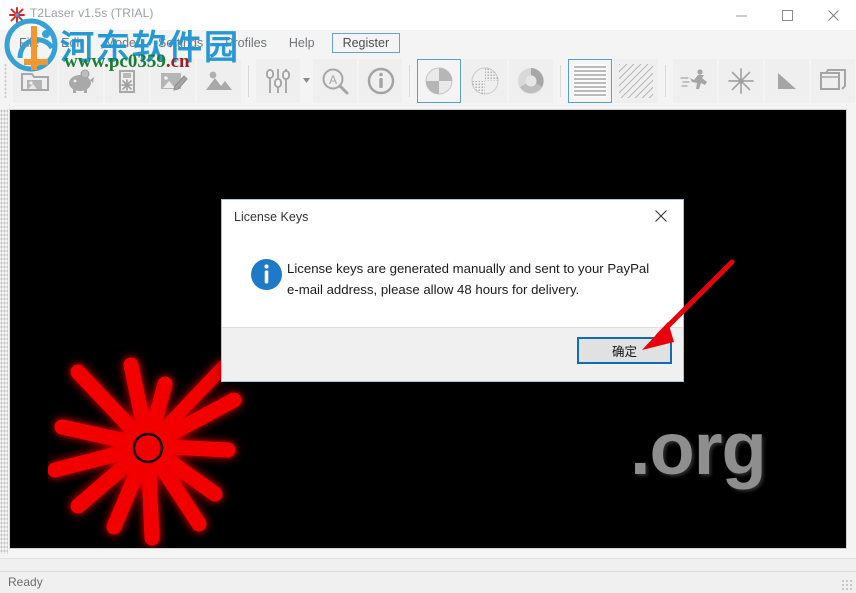 The height and width of the screenshot is (593, 856). What do you see at coordinates (624, 350) in the screenshot?
I see `dialog-ok-button: 确定` at bounding box center [624, 350].